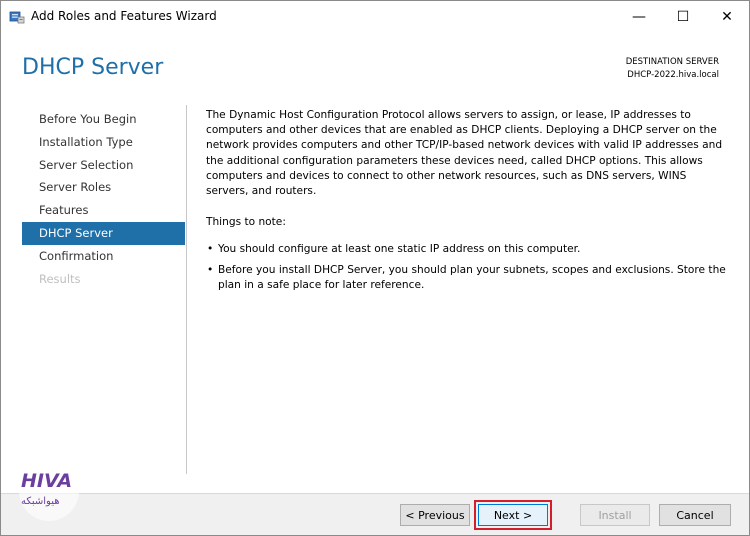 Image resolution: width=750 pixels, height=536 pixels. I want to click on logo-brand: HIVA, so click(46, 481).